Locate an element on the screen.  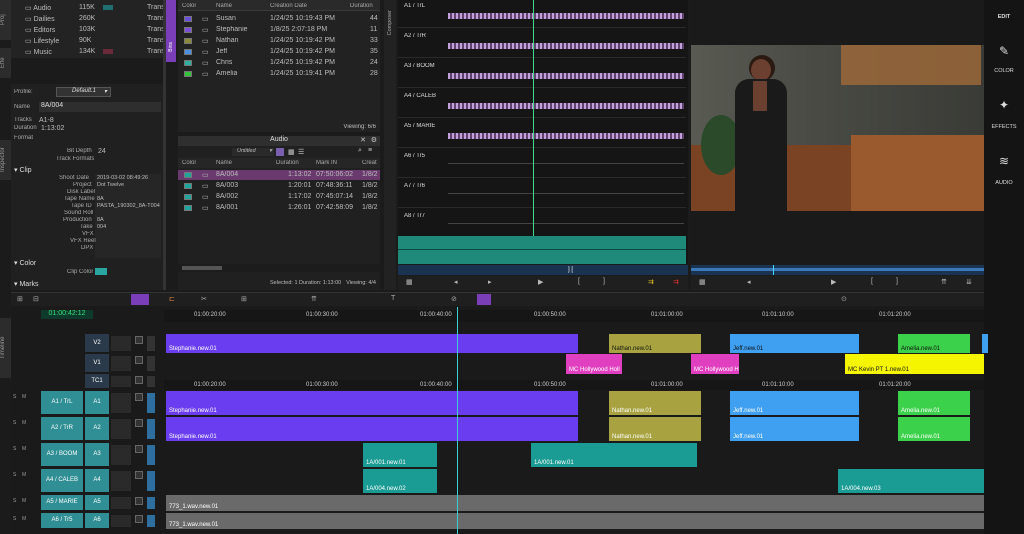
clip-color-swatch is located at coordinates (101, 271).